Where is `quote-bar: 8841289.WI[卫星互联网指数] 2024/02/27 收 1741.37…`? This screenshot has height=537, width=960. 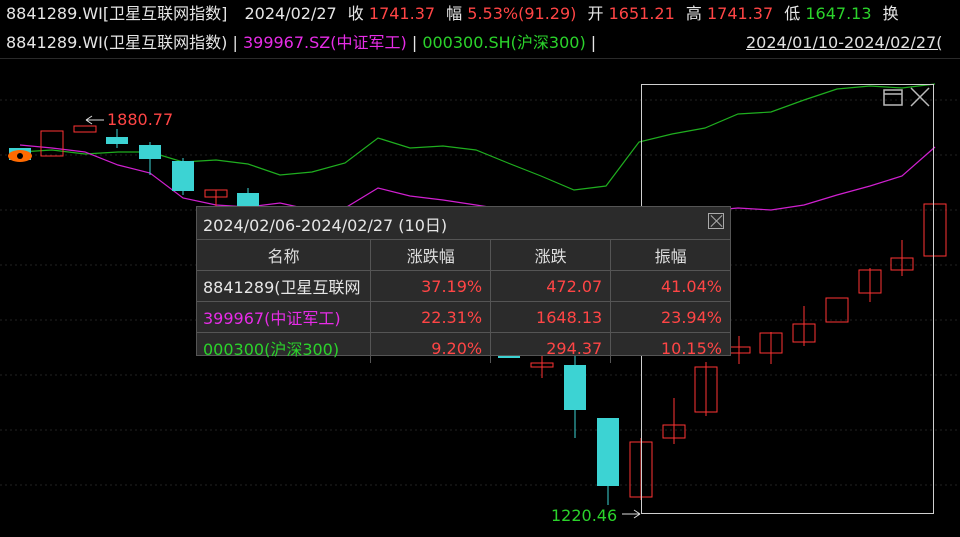 quote-bar: 8841289.WI[卫星互联网指数] 2024/02/27 收 1741.37… is located at coordinates (455, 14).